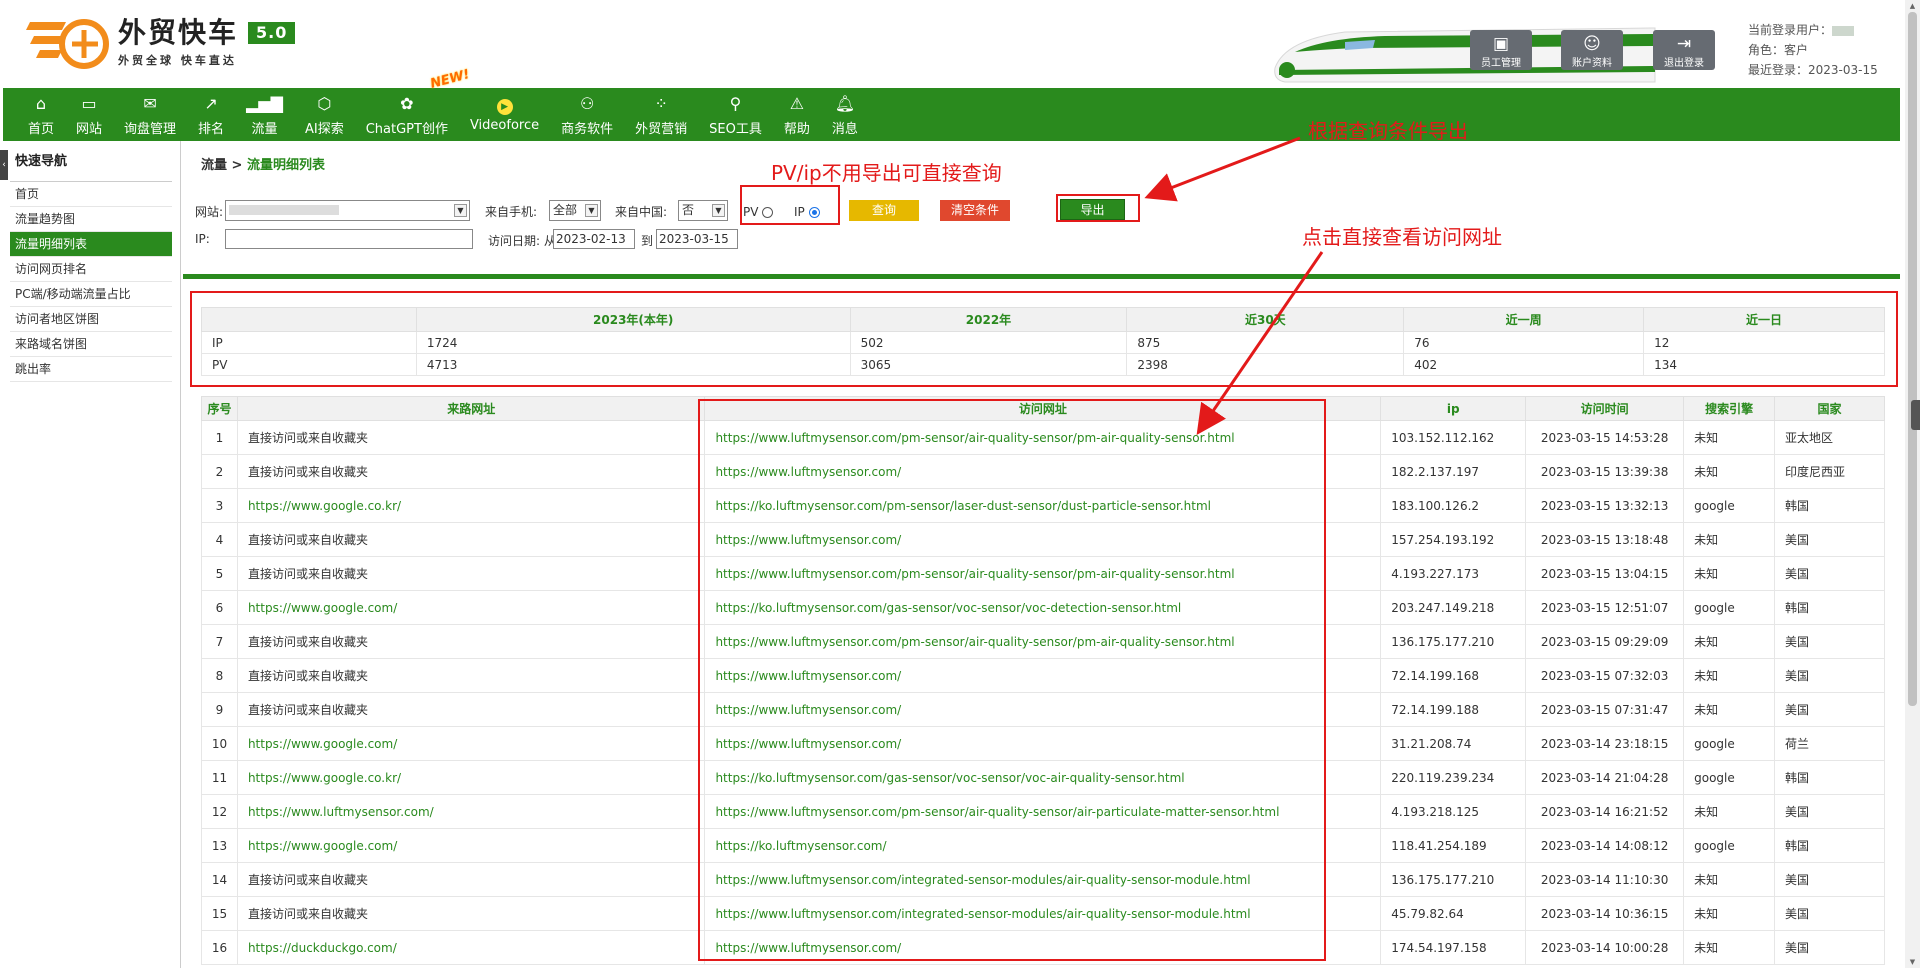 The height and width of the screenshot is (968, 1920). What do you see at coordinates (347, 210) in the screenshot?
I see `site-select: ▼` at bounding box center [347, 210].